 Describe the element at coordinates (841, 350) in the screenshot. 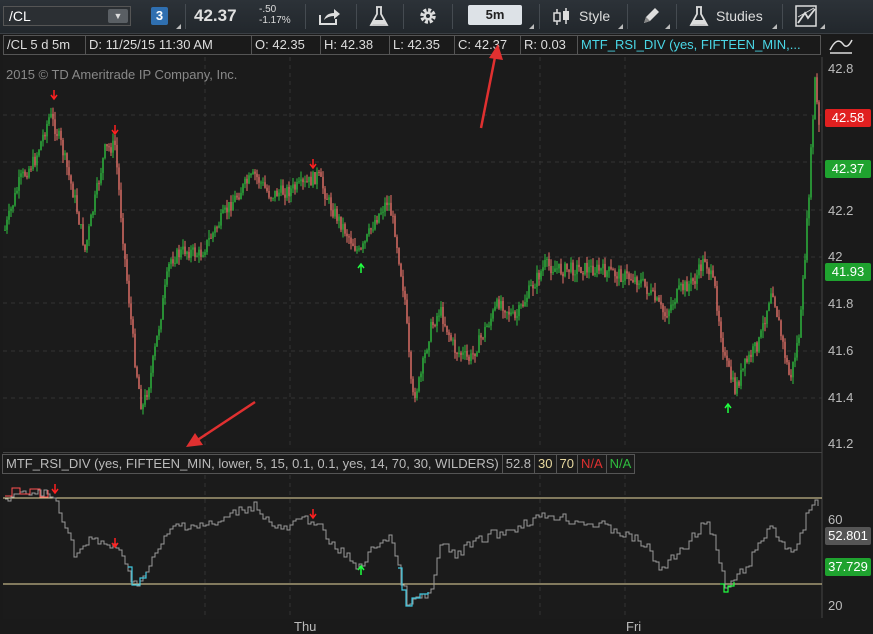

I see `price-tick: 41.6` at that location.